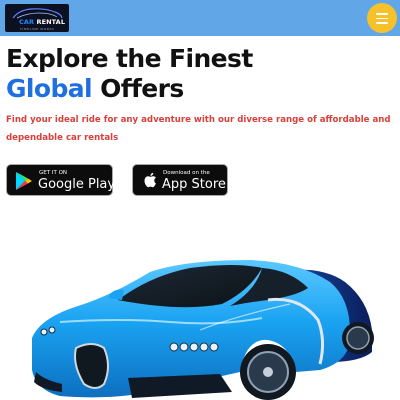 The width and height of the screenshot is (400, 400). Describe the element at coordinates (150, 180) in the screenshot. I see `apple-icon` at that location.